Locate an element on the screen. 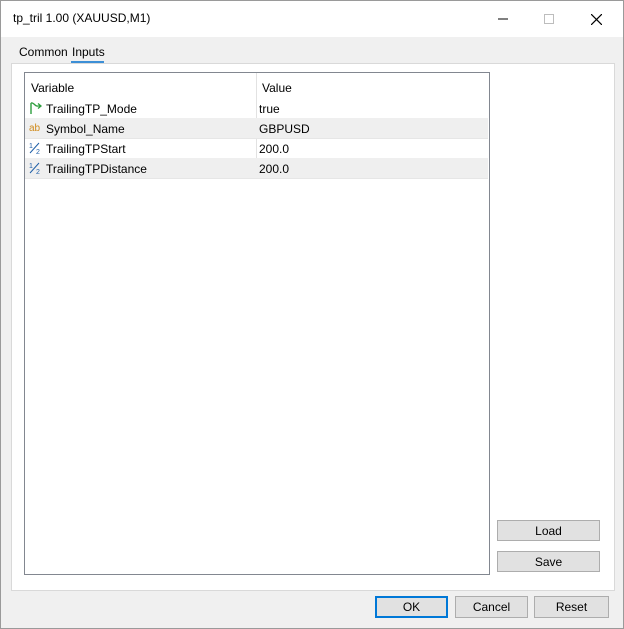 The image size is (624, 629). table-row: 1 2 TrailingTPStart 200.0 is located at coordinates (256, 148).